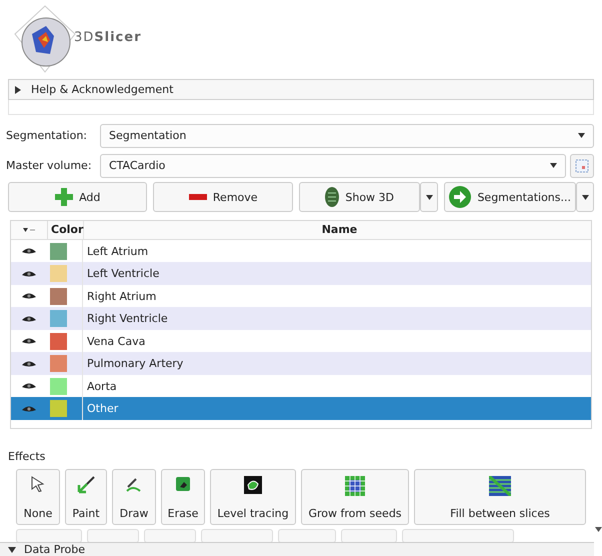 The image size is (602, 556). I want to click on segment-row: Pulmonary Artery, so click(301, 363).